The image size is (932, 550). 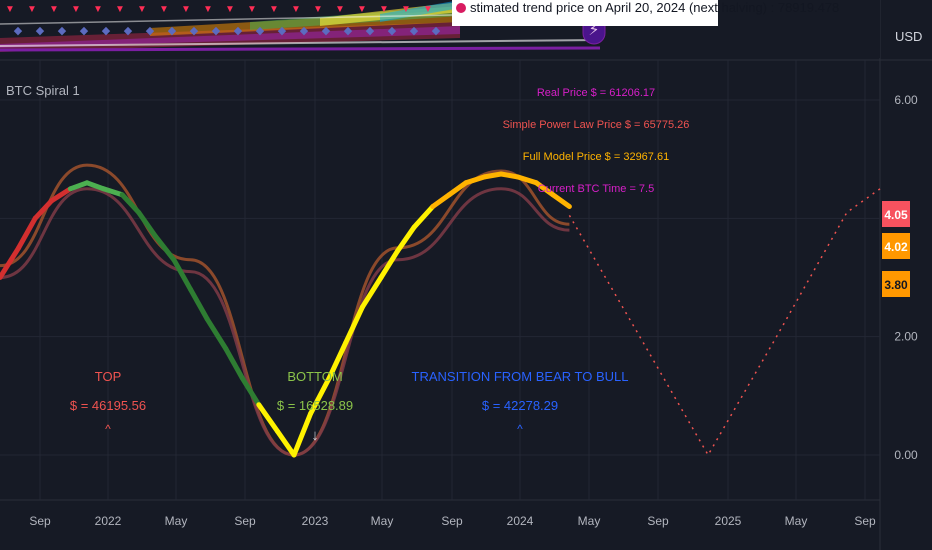 What do you see at coordinates (520, 429) in the screenshot?
I see `transition-caret: ^` at bounding box center [520, 429].